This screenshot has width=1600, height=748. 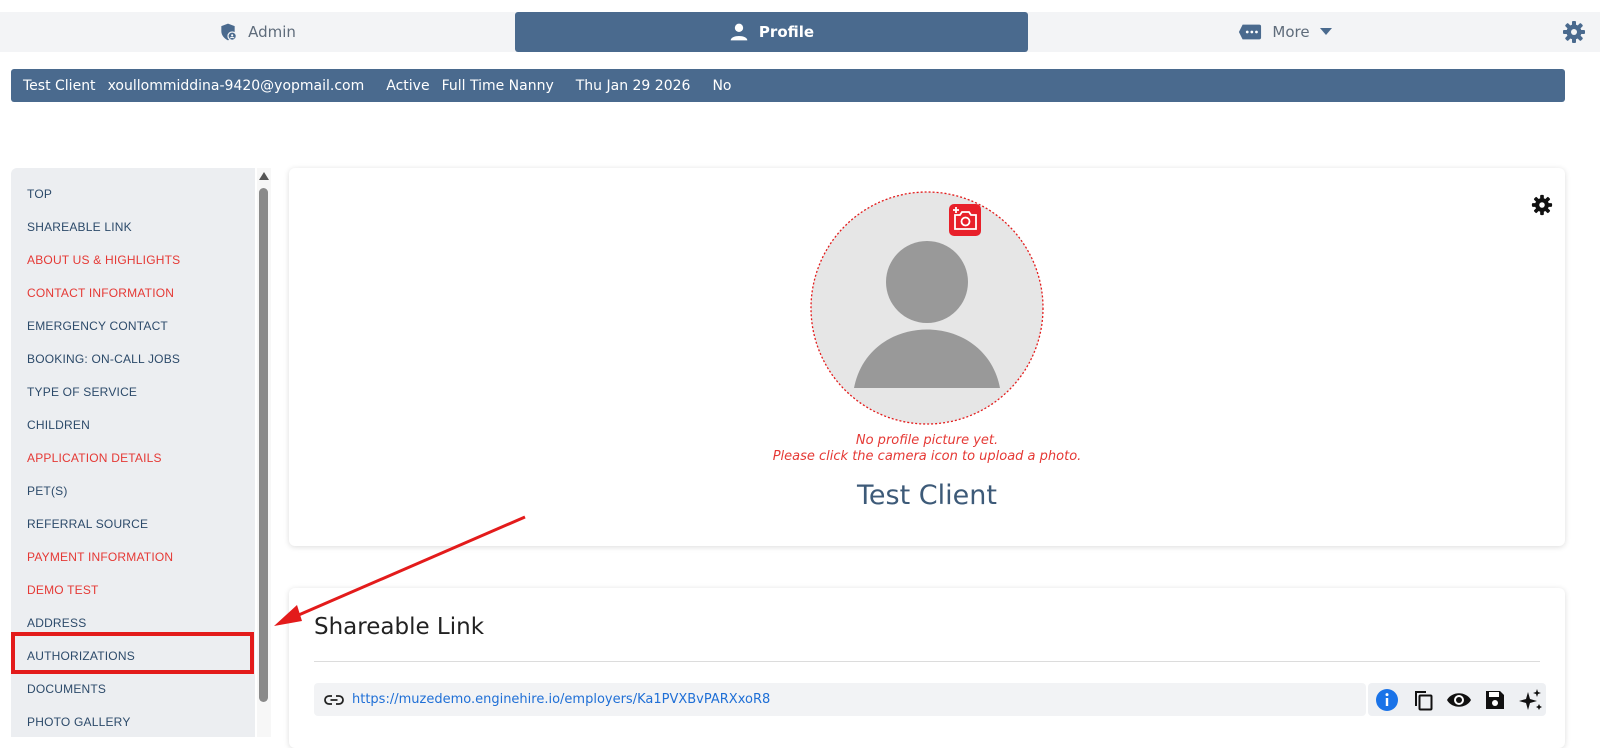 What do you see at coordinates (927, 495) in the screenshot?
I see `profile-client-name: Test Client` at bounding box center [927, 495].